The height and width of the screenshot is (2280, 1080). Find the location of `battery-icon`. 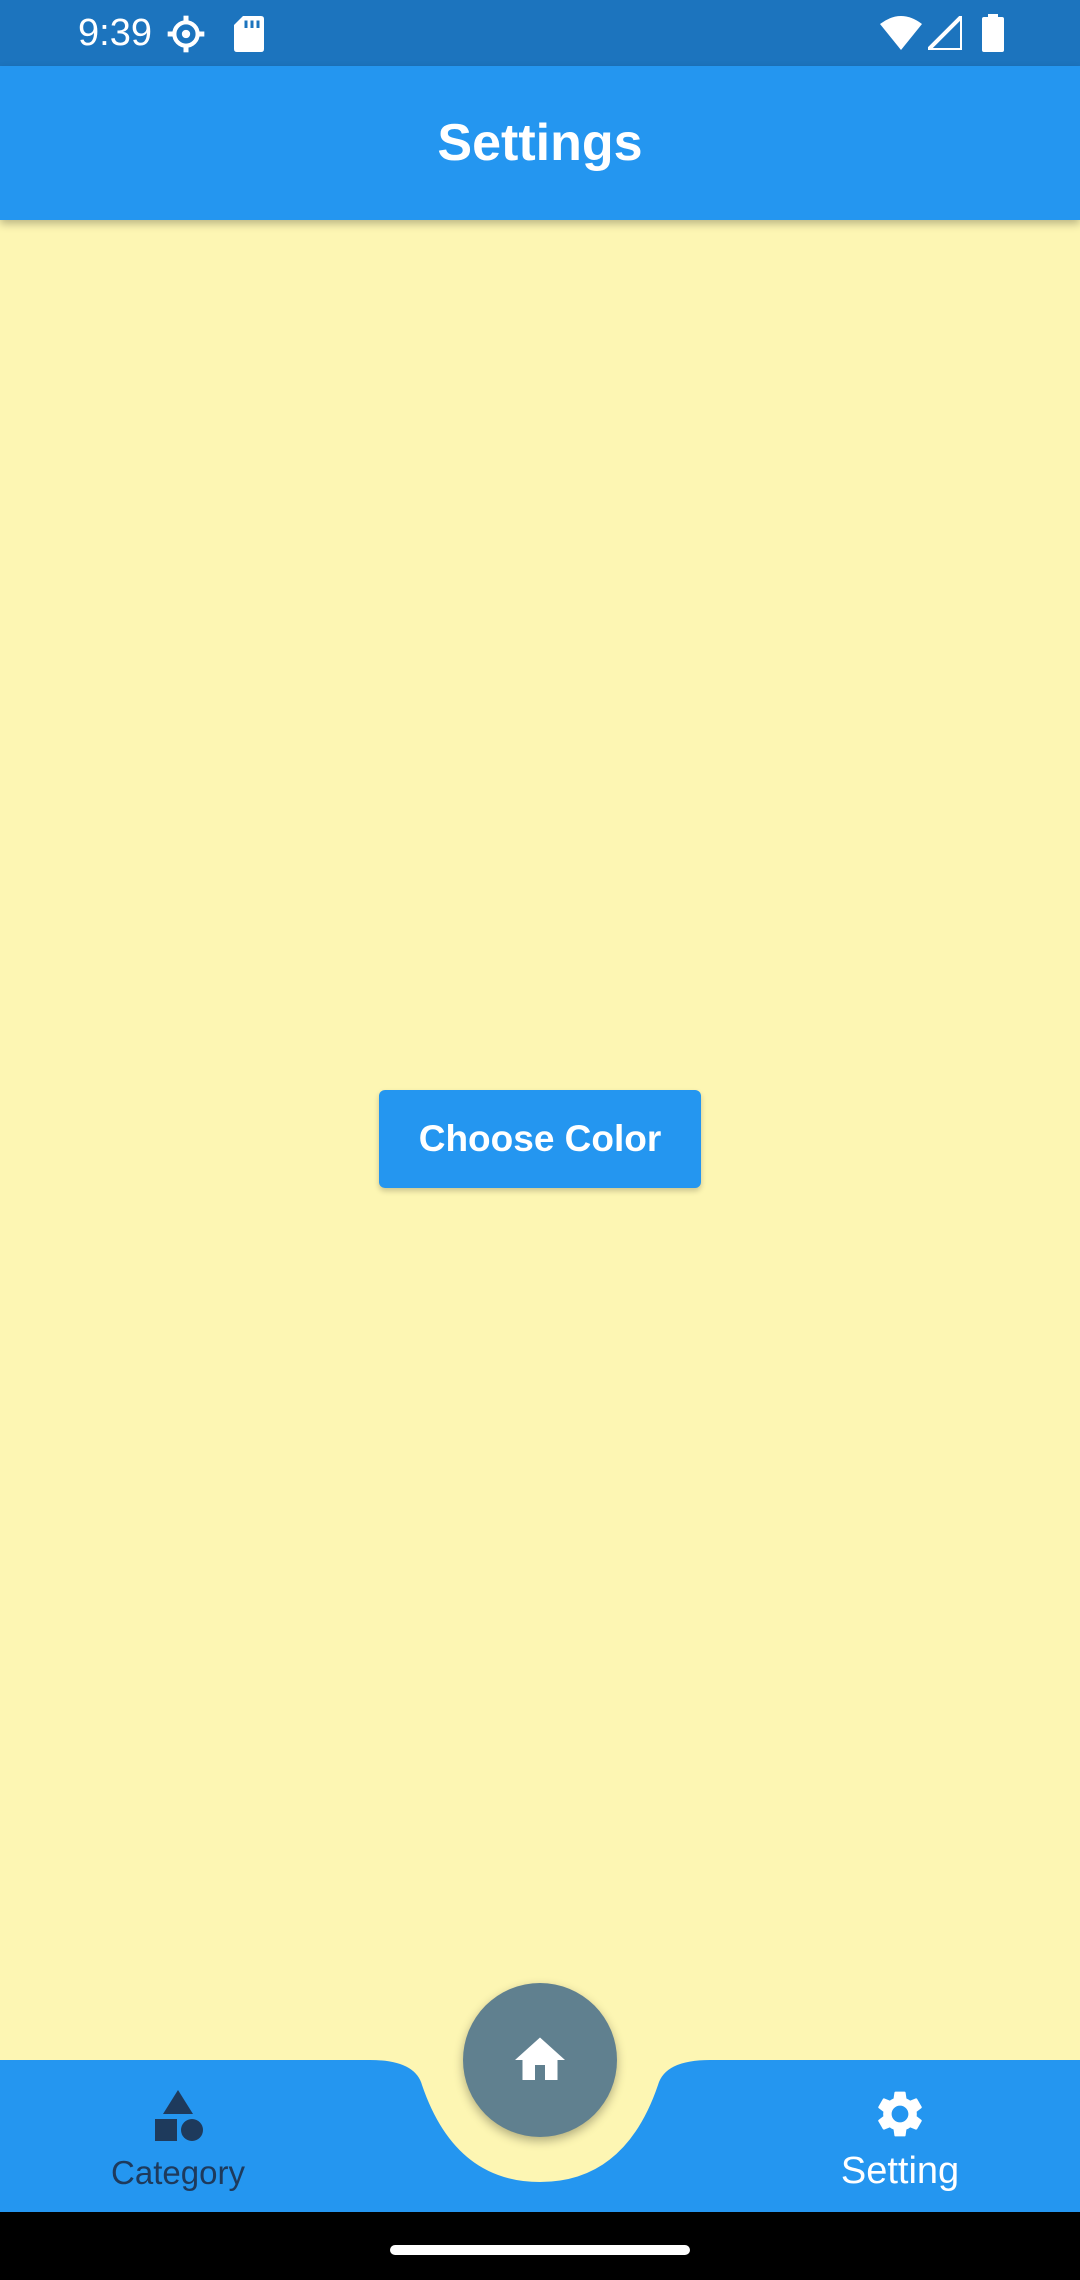

battery-icon is located at coordinates (993, 33).